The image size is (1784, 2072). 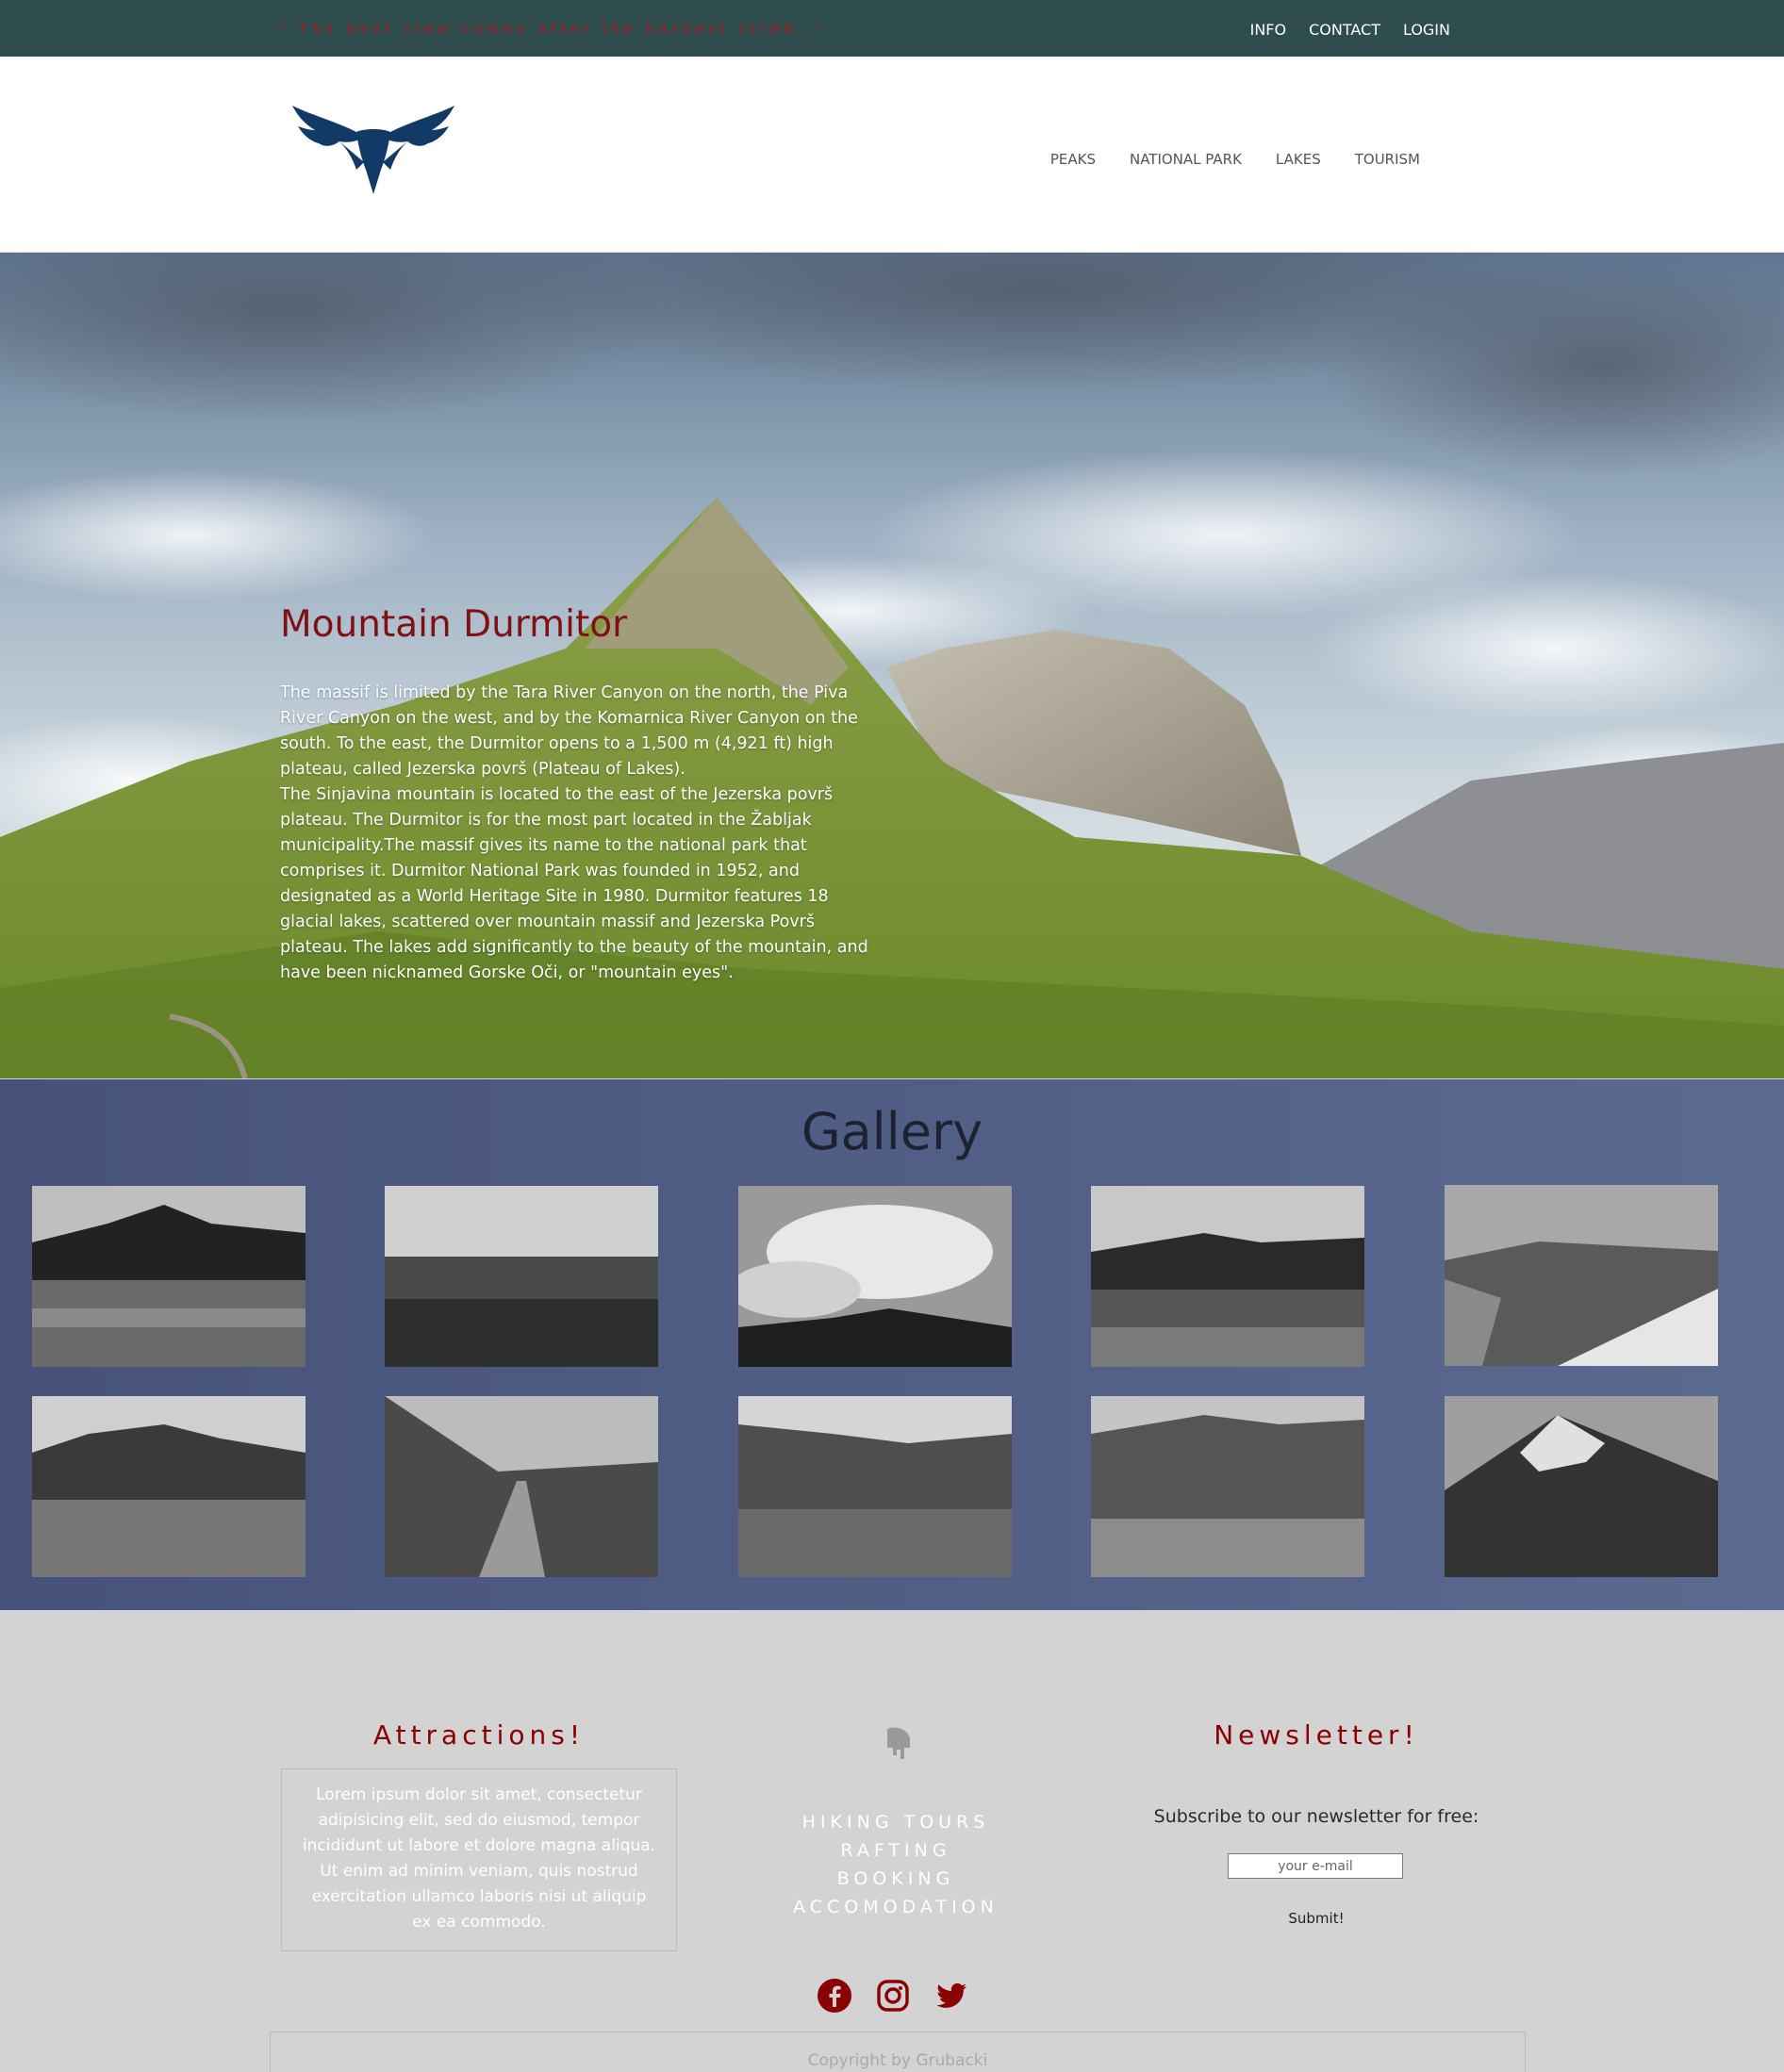 I want to click on gallery-thumbnail-rocky-plateau, so click(x=875, y=1486).